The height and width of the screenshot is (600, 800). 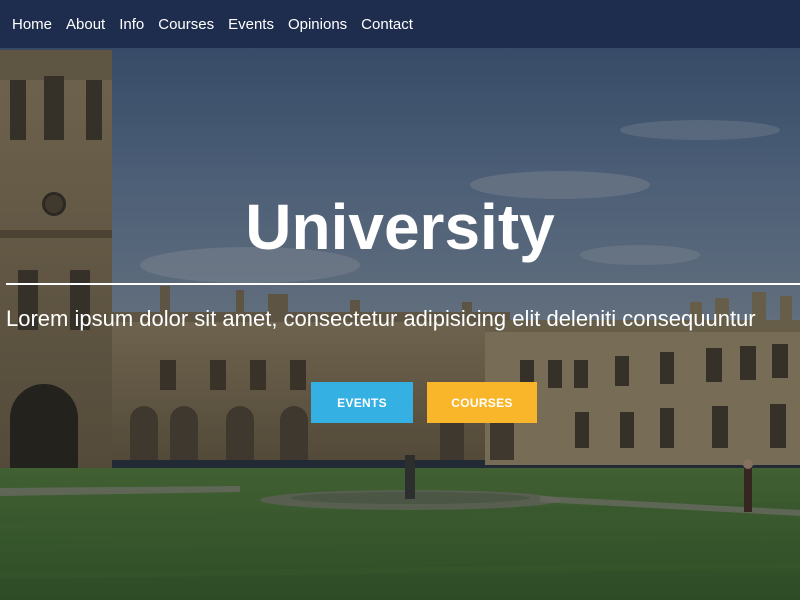 What do you see at coordinates (403, 284) in the screenshot?
I see `hero-divider` at bounding box center [403, 284].